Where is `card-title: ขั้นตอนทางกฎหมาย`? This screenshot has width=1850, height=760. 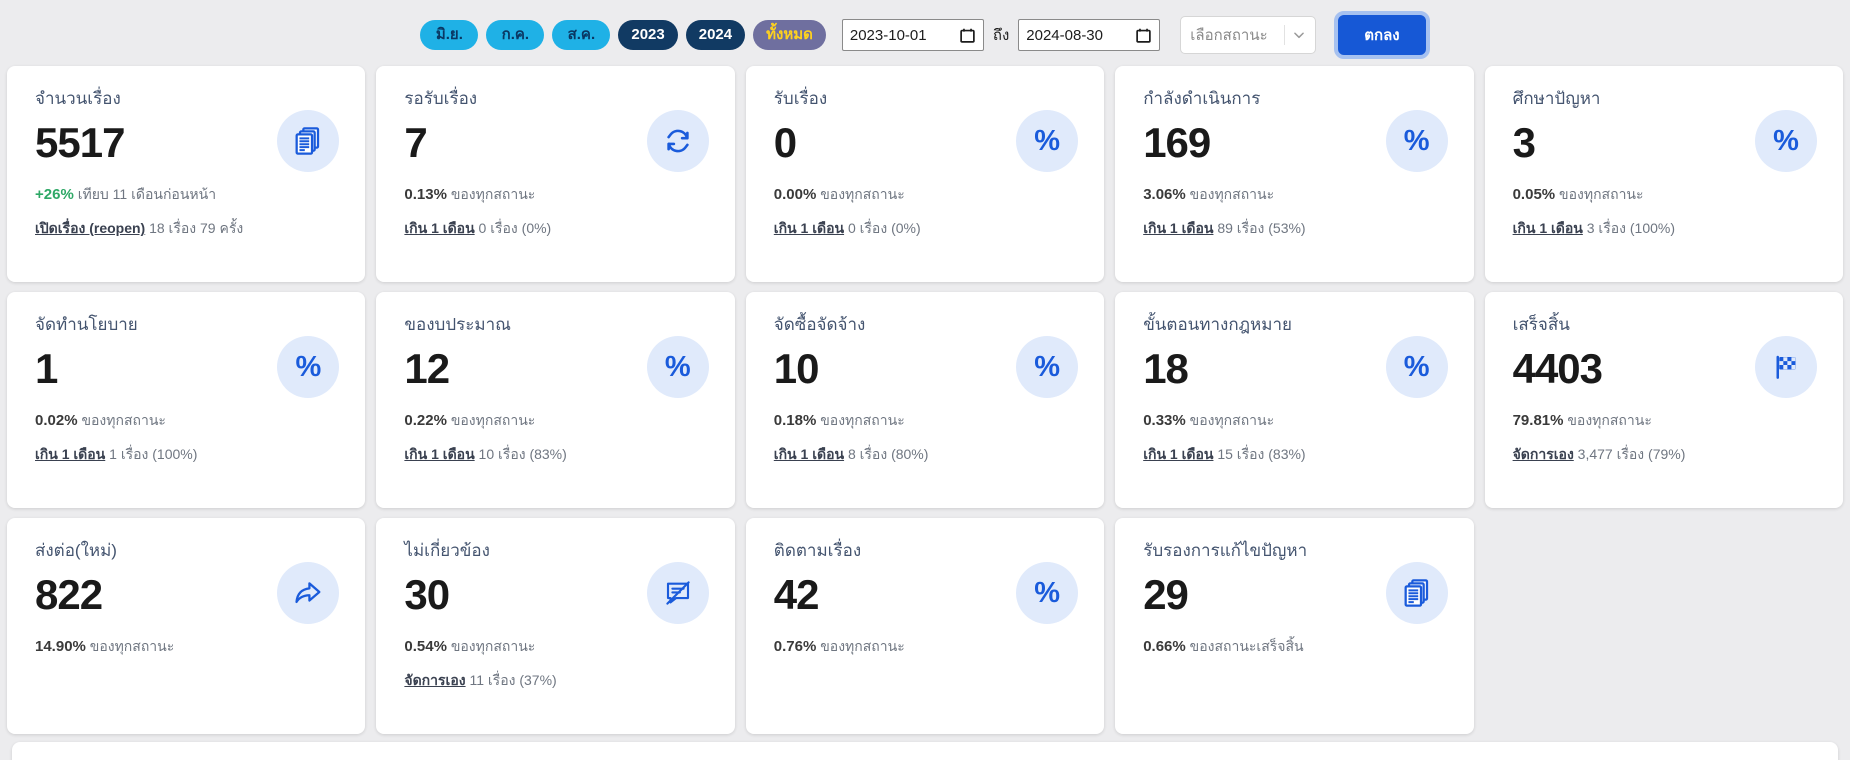
card-title: ขั้นตอนทางกฎหมาย is located at coordinates (1217, 324).